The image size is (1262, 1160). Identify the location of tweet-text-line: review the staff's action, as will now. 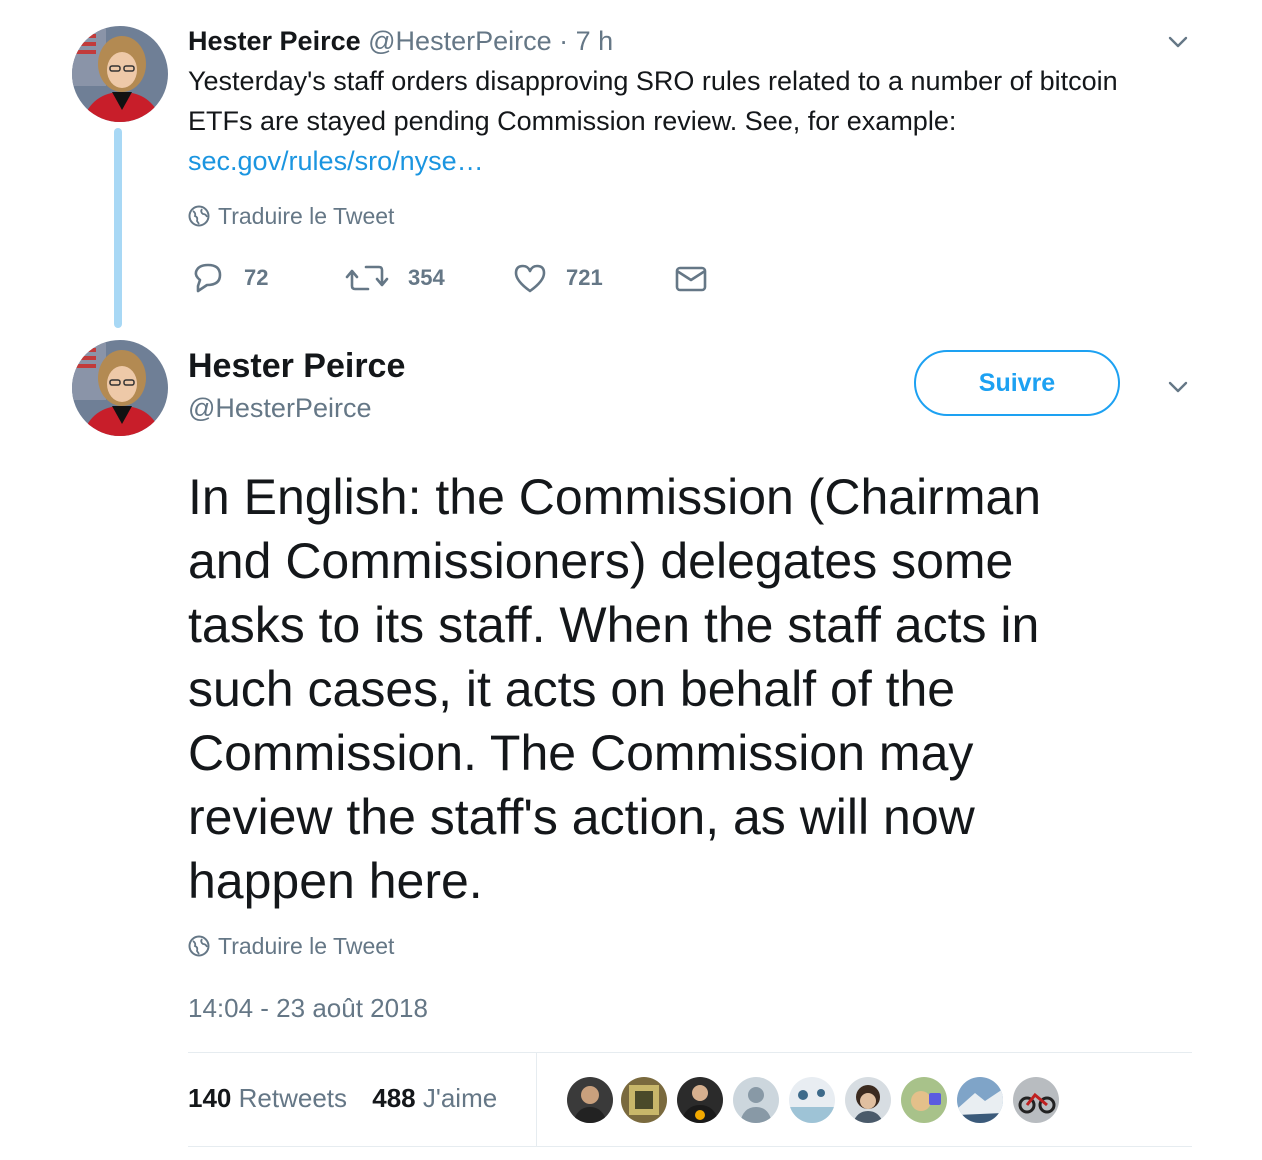
(581, 817).